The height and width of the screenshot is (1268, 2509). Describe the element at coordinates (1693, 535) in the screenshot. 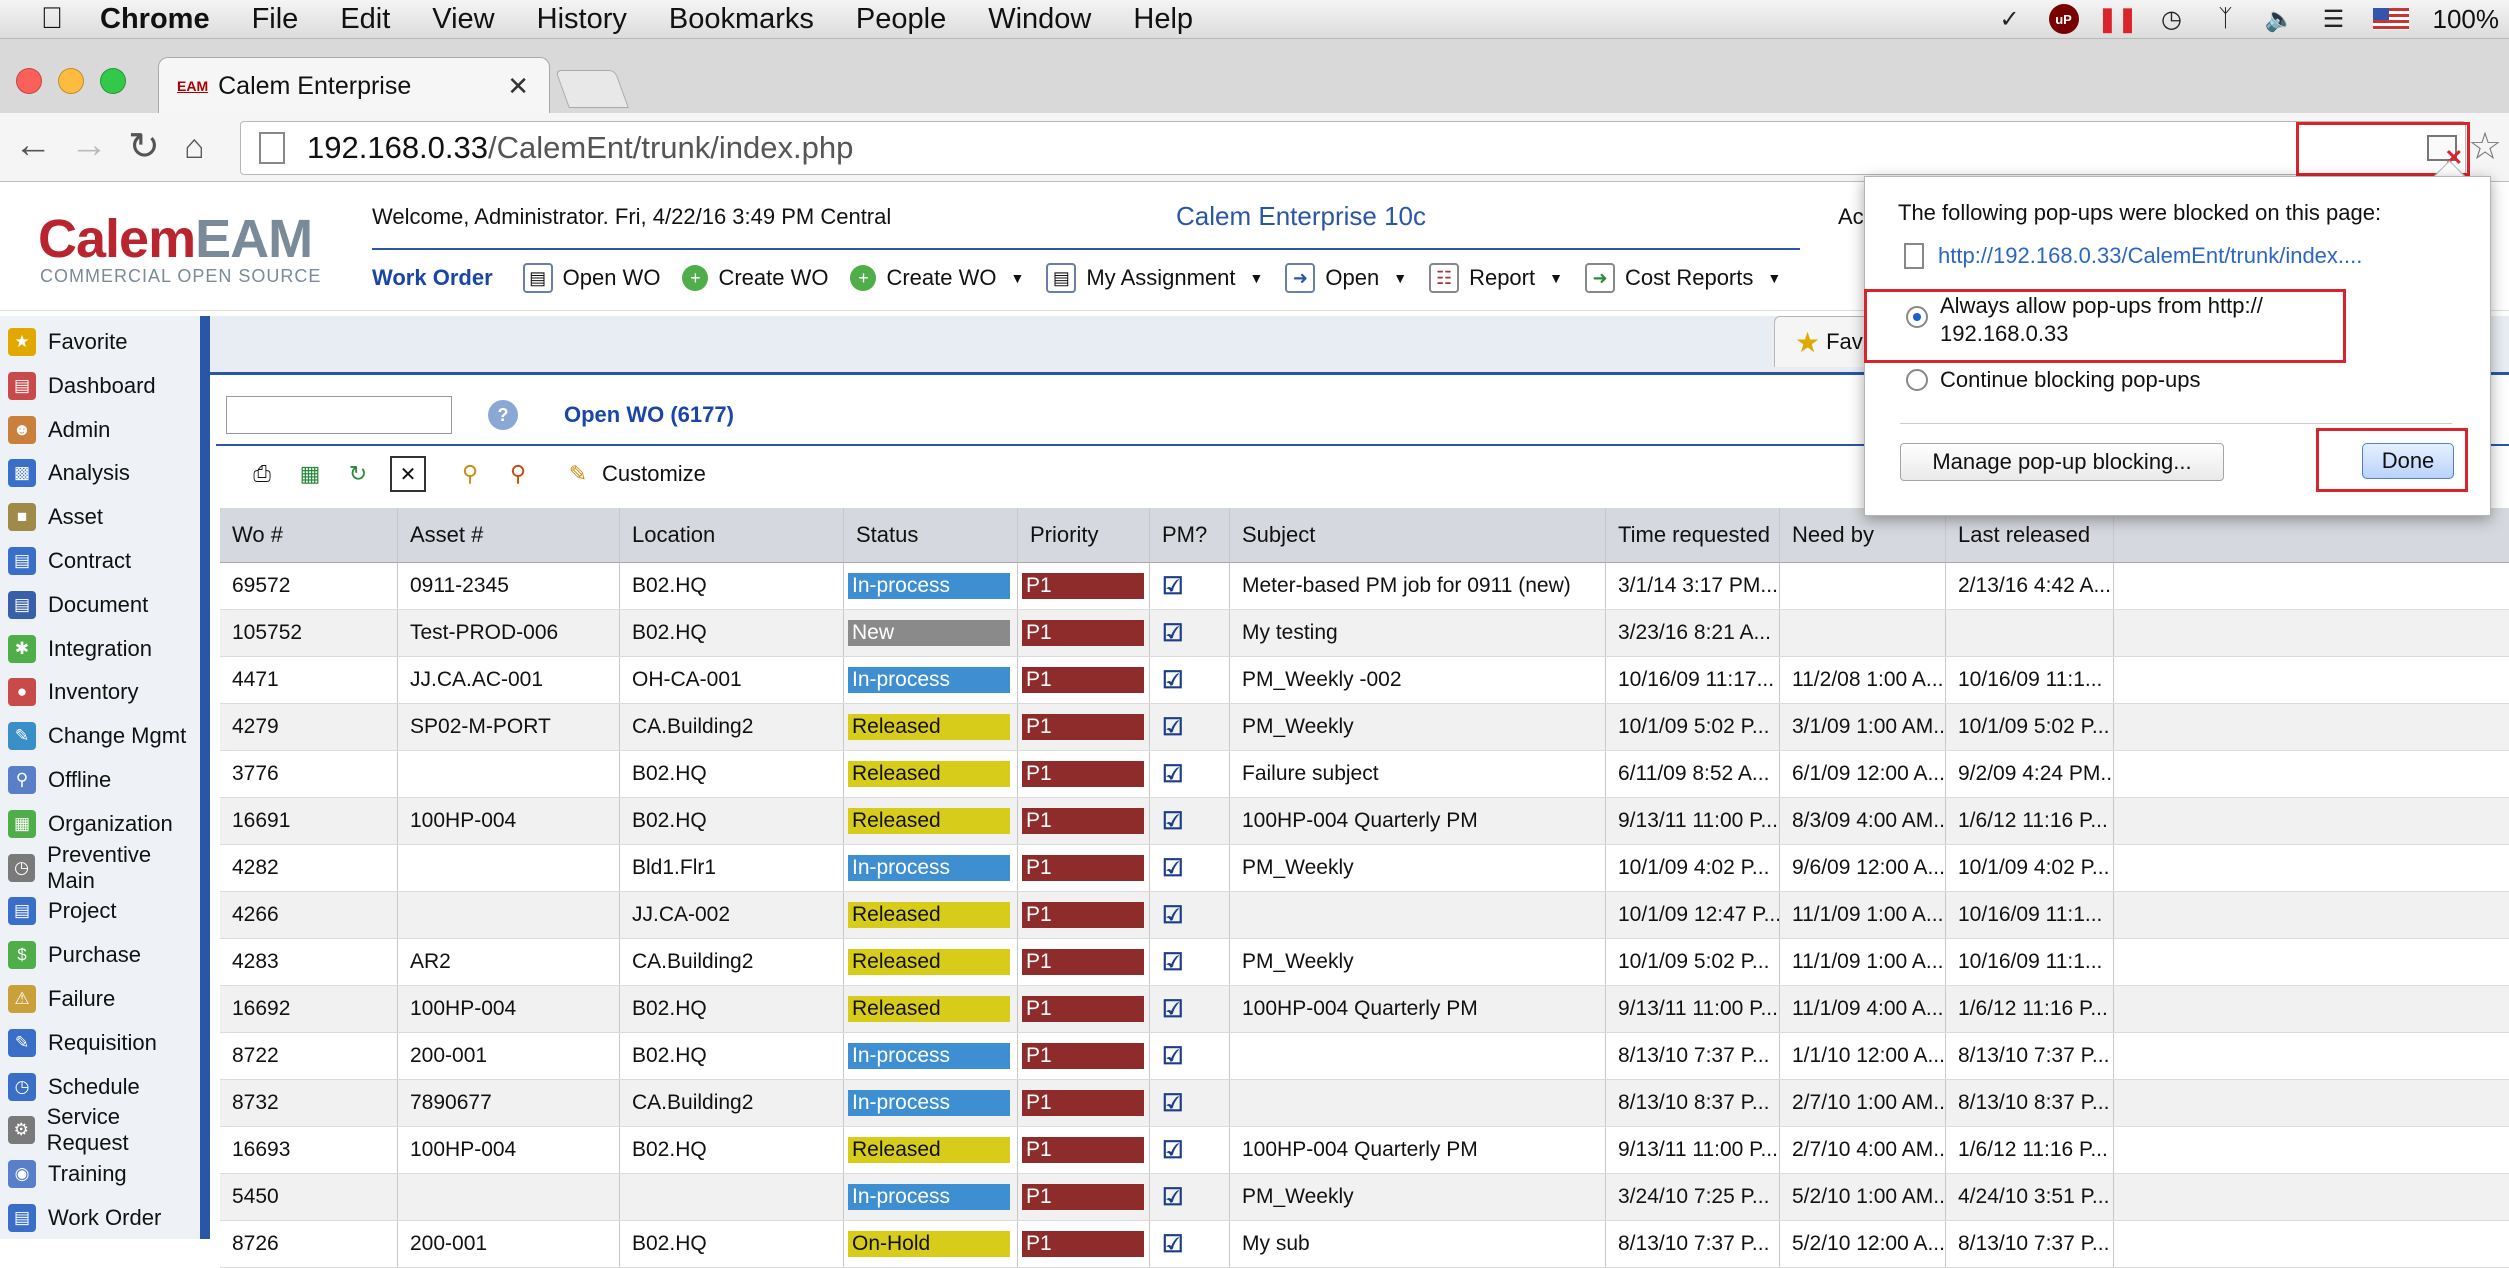

I see `column-time-requested: Time requested` at that location.